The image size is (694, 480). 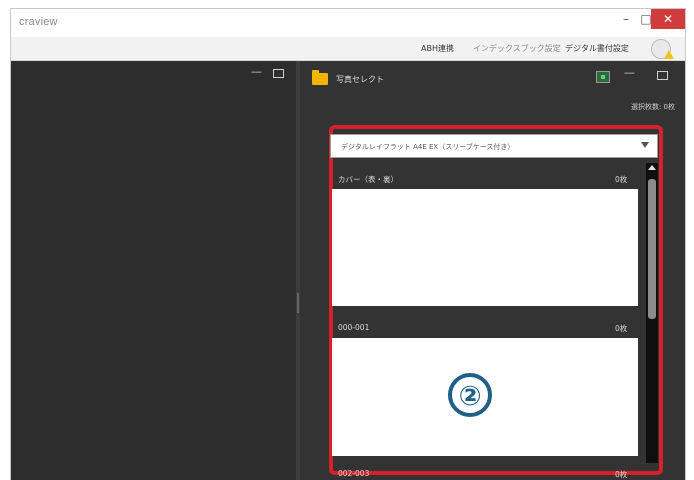 What do you see at coordinates (645, 145) in the screenshot?
I see `chevron-down-icon` at bounding box center [645, 145].